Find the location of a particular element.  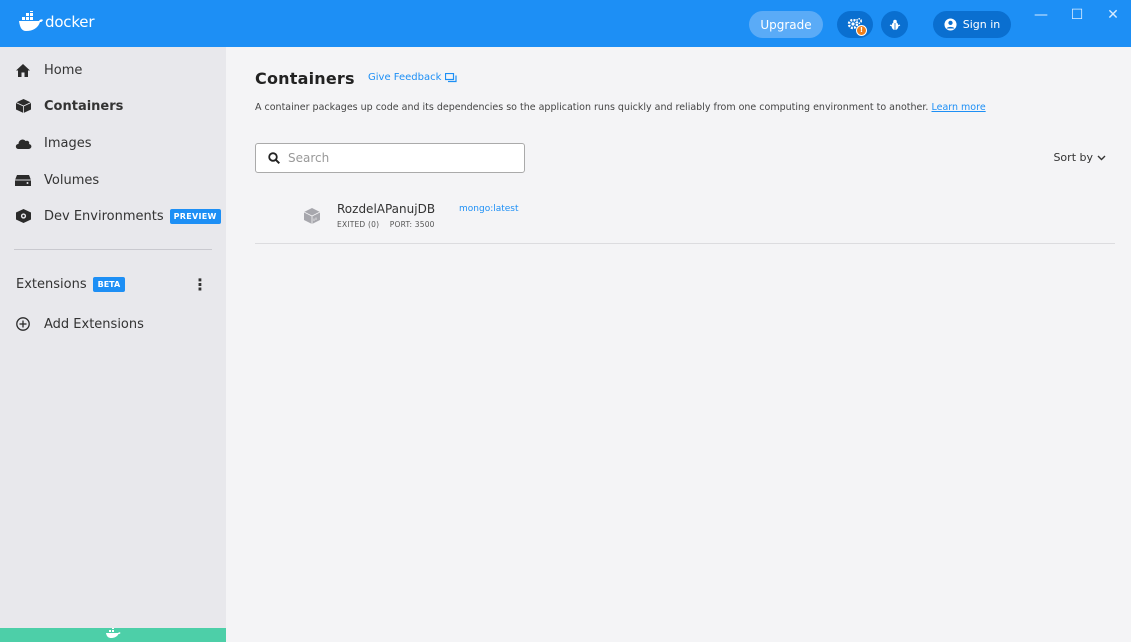

sidebar-item-label: Images is located at coordinates (68, 143).